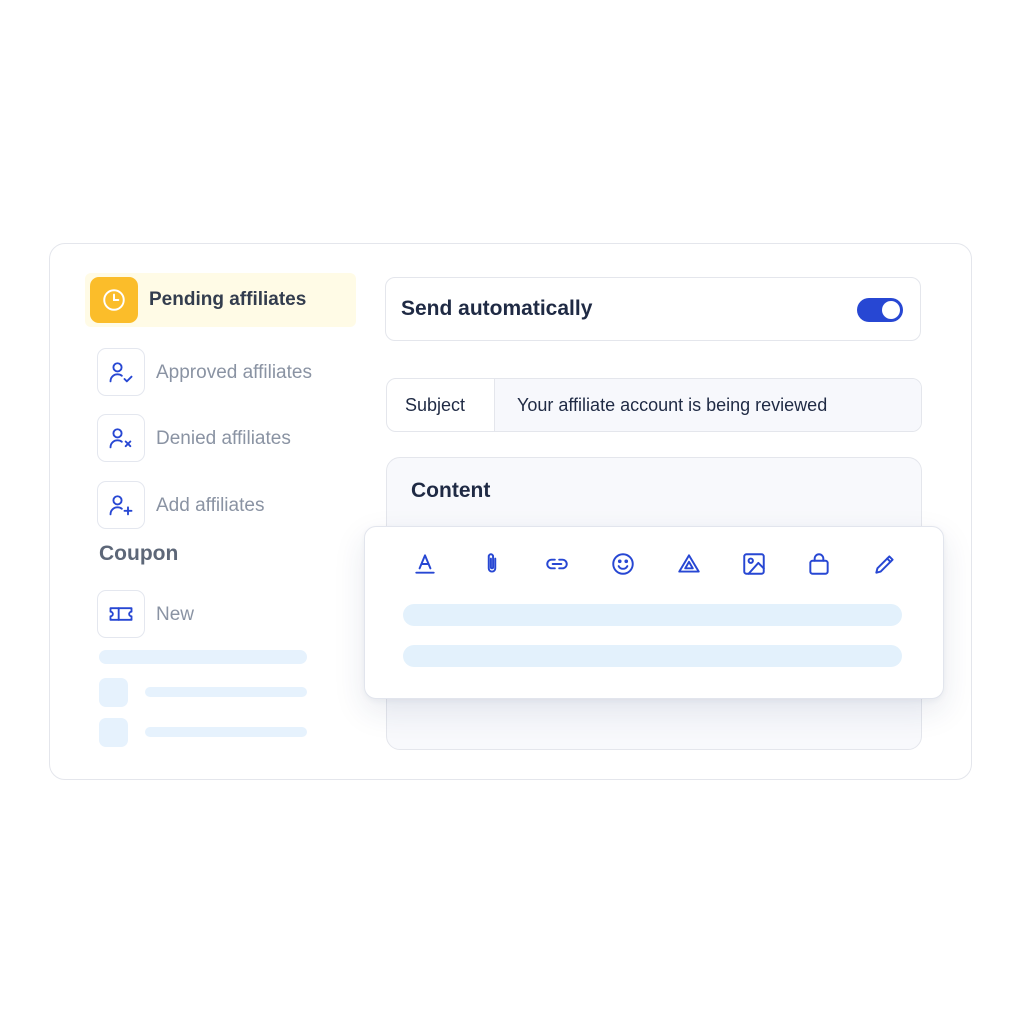 The height and width of the screenshot is (1024, 1024). Describe the element at coordinates (497, 308) in the screenshot. I see `send-automatically-label: Send automatically` at that location.